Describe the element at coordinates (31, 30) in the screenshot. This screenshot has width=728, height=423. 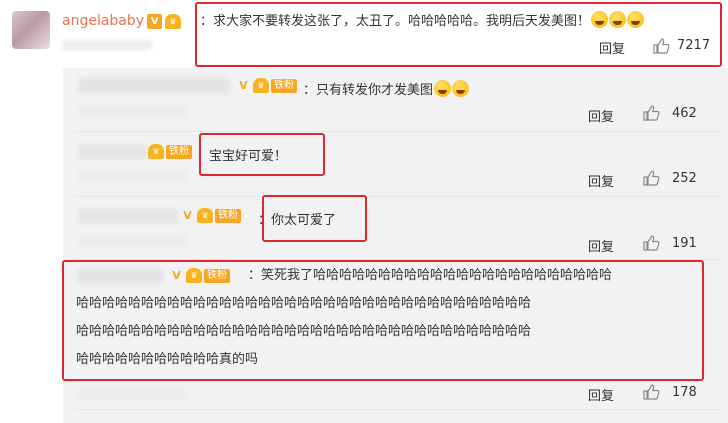
I see `avatar` at that location.